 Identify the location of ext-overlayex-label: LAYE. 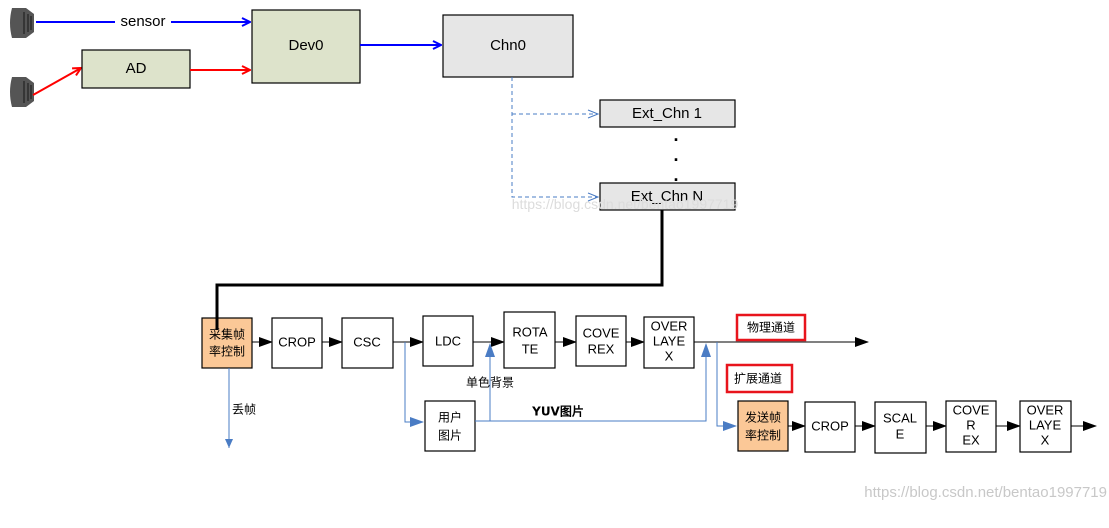
(1045, 424).